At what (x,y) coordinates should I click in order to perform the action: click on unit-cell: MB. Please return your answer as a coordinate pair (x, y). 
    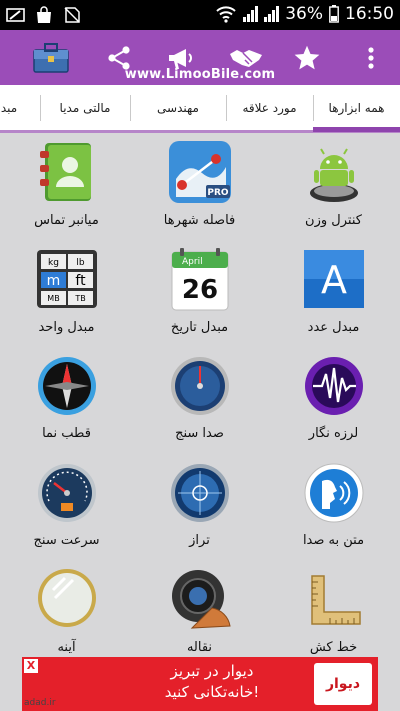
    Looking at the image, I should click on (53, 298).